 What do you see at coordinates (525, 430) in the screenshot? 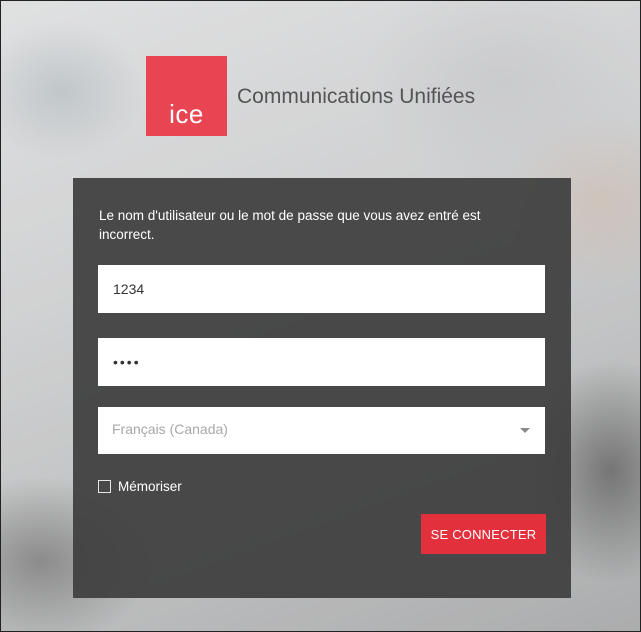
I see `chevron-down-icon` at bounding box center [525, 430].